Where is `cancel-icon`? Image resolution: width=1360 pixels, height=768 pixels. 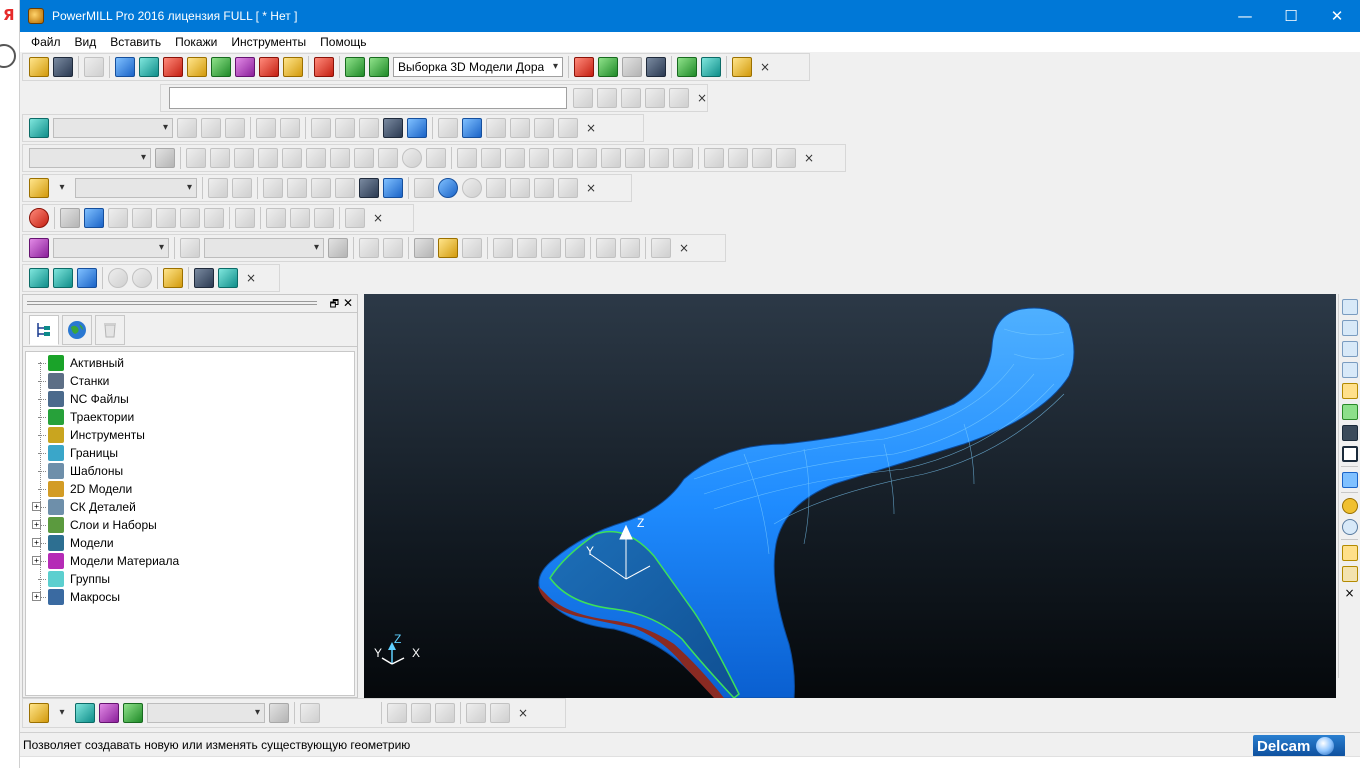
cancel-icon is located at coordinates (436, 158).